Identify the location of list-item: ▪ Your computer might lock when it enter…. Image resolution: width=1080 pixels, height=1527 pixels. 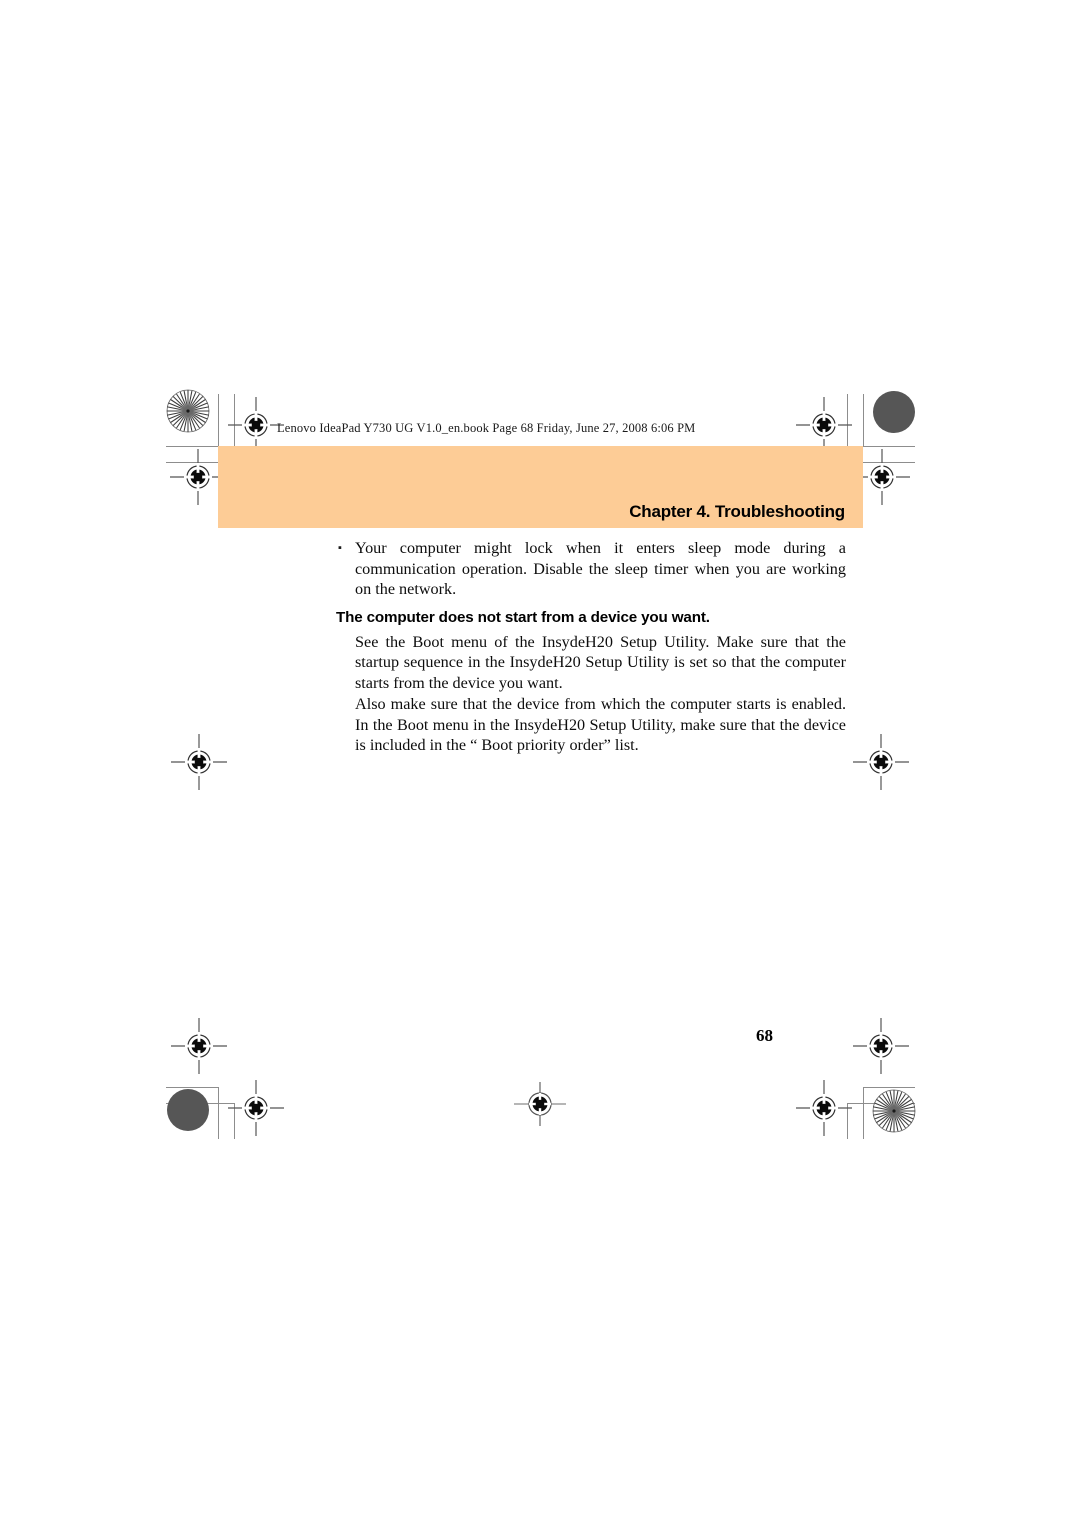
(591, 569).